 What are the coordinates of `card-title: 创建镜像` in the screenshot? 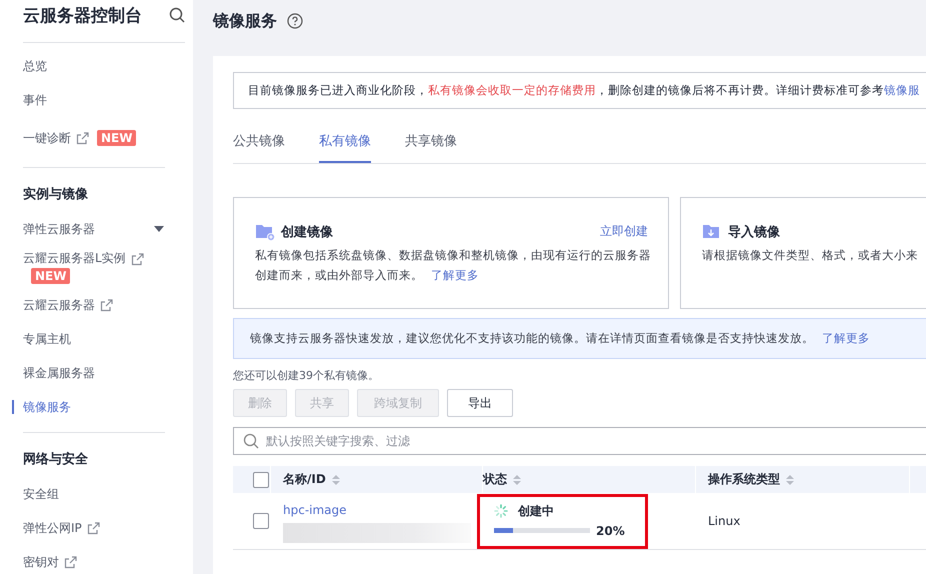 It's located at (307, 232).